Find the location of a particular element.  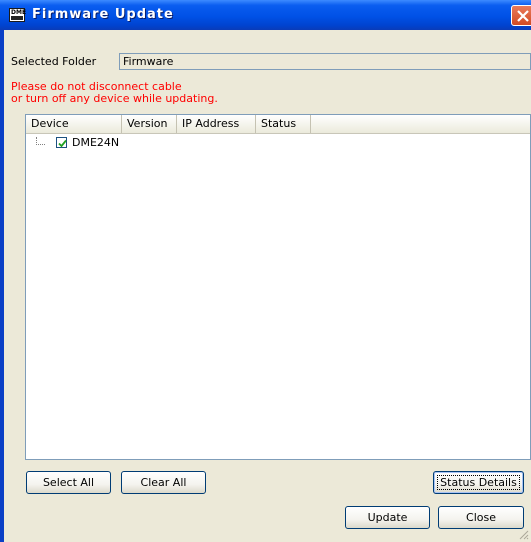

select-all-label: Select All is located at coordinates (68, 482).